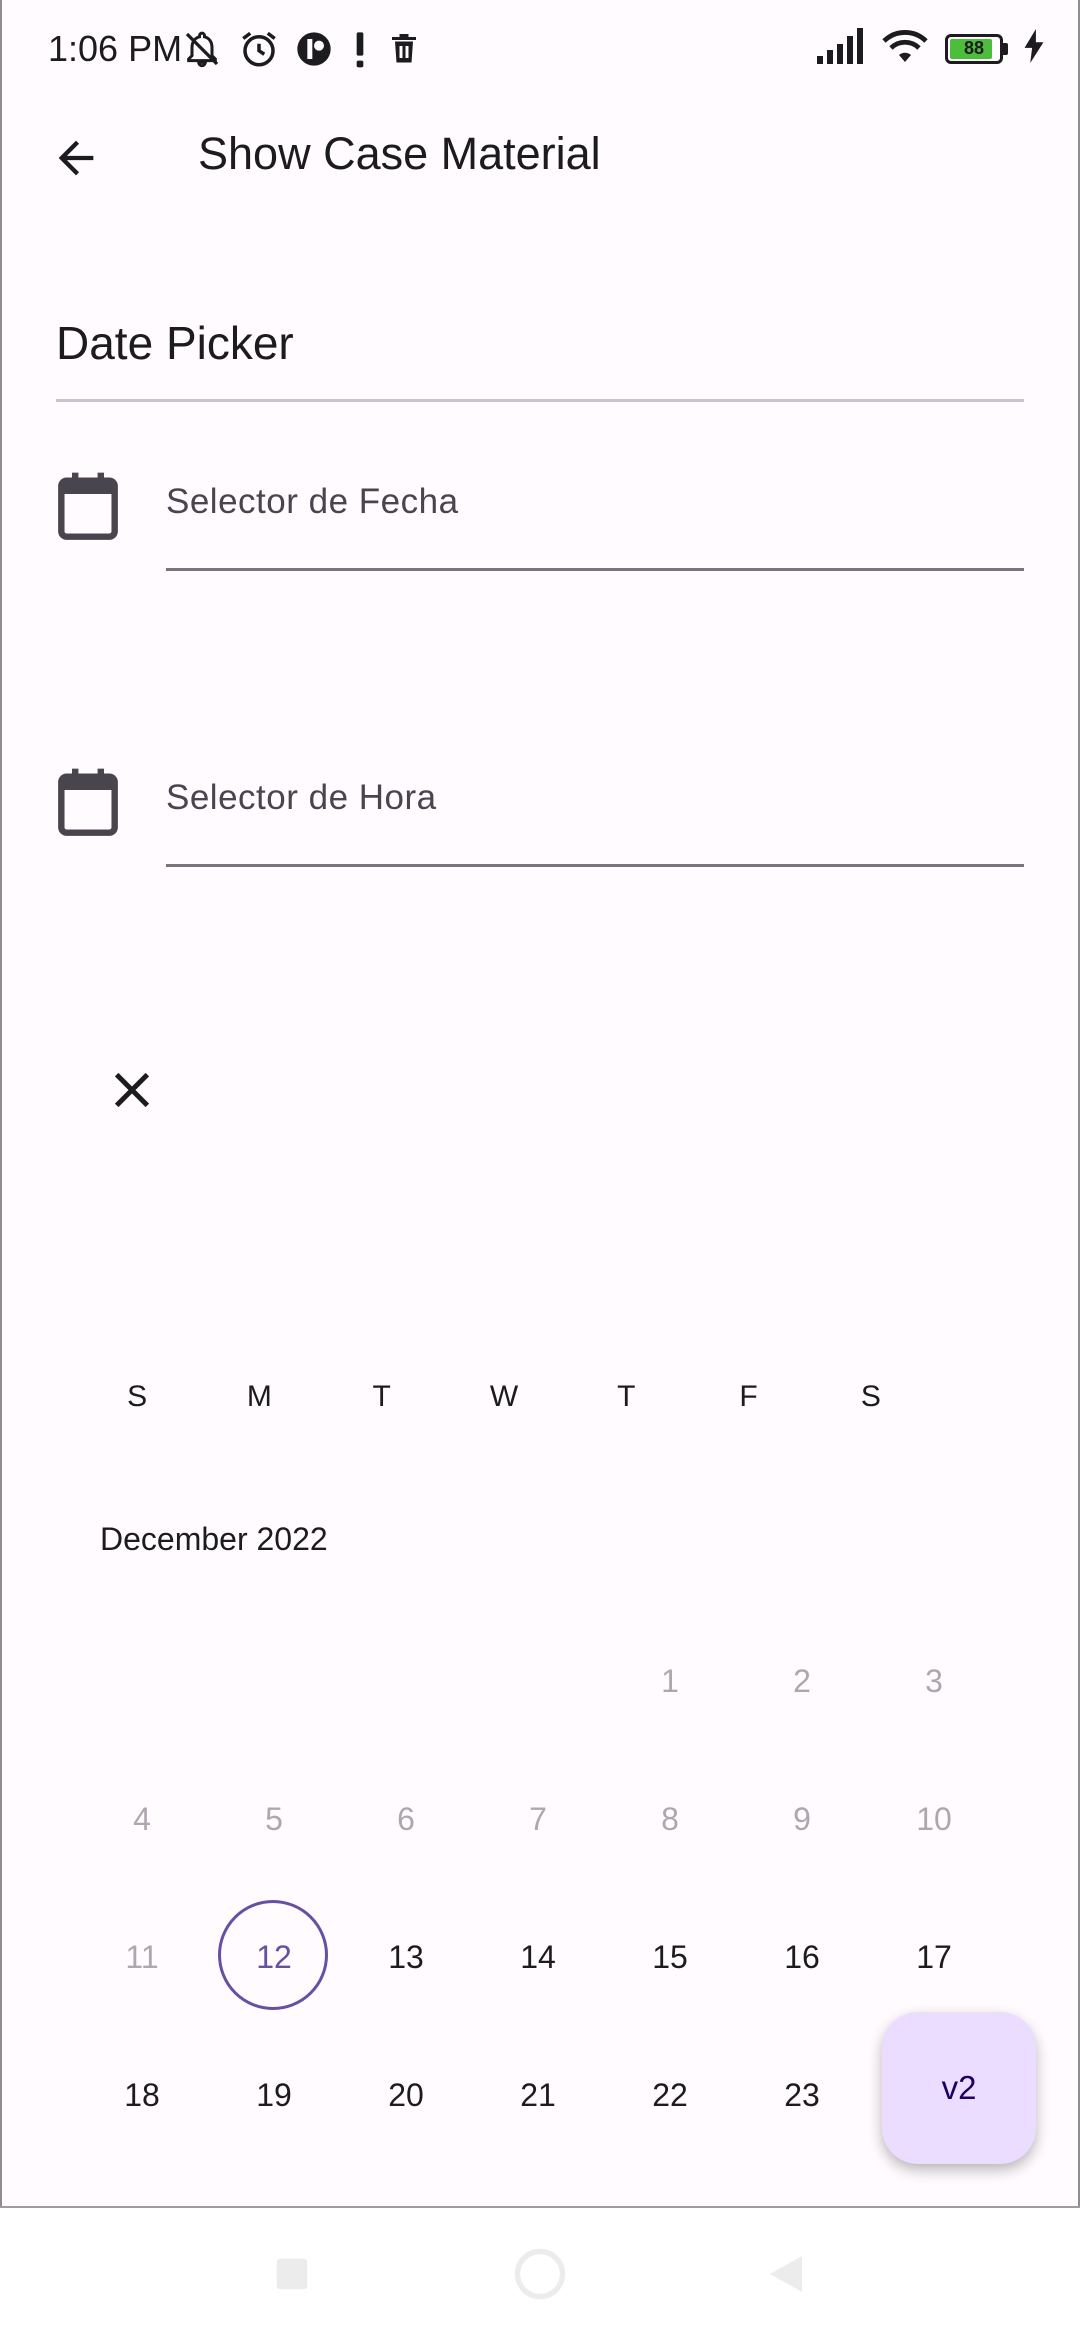 The width and height of the screenshot is (1080, 2340). What do you see at coordinates (301, 797) in the screenshot?
I see `time-selector-label: Selector de Hora` at bounding box center [301, 797].